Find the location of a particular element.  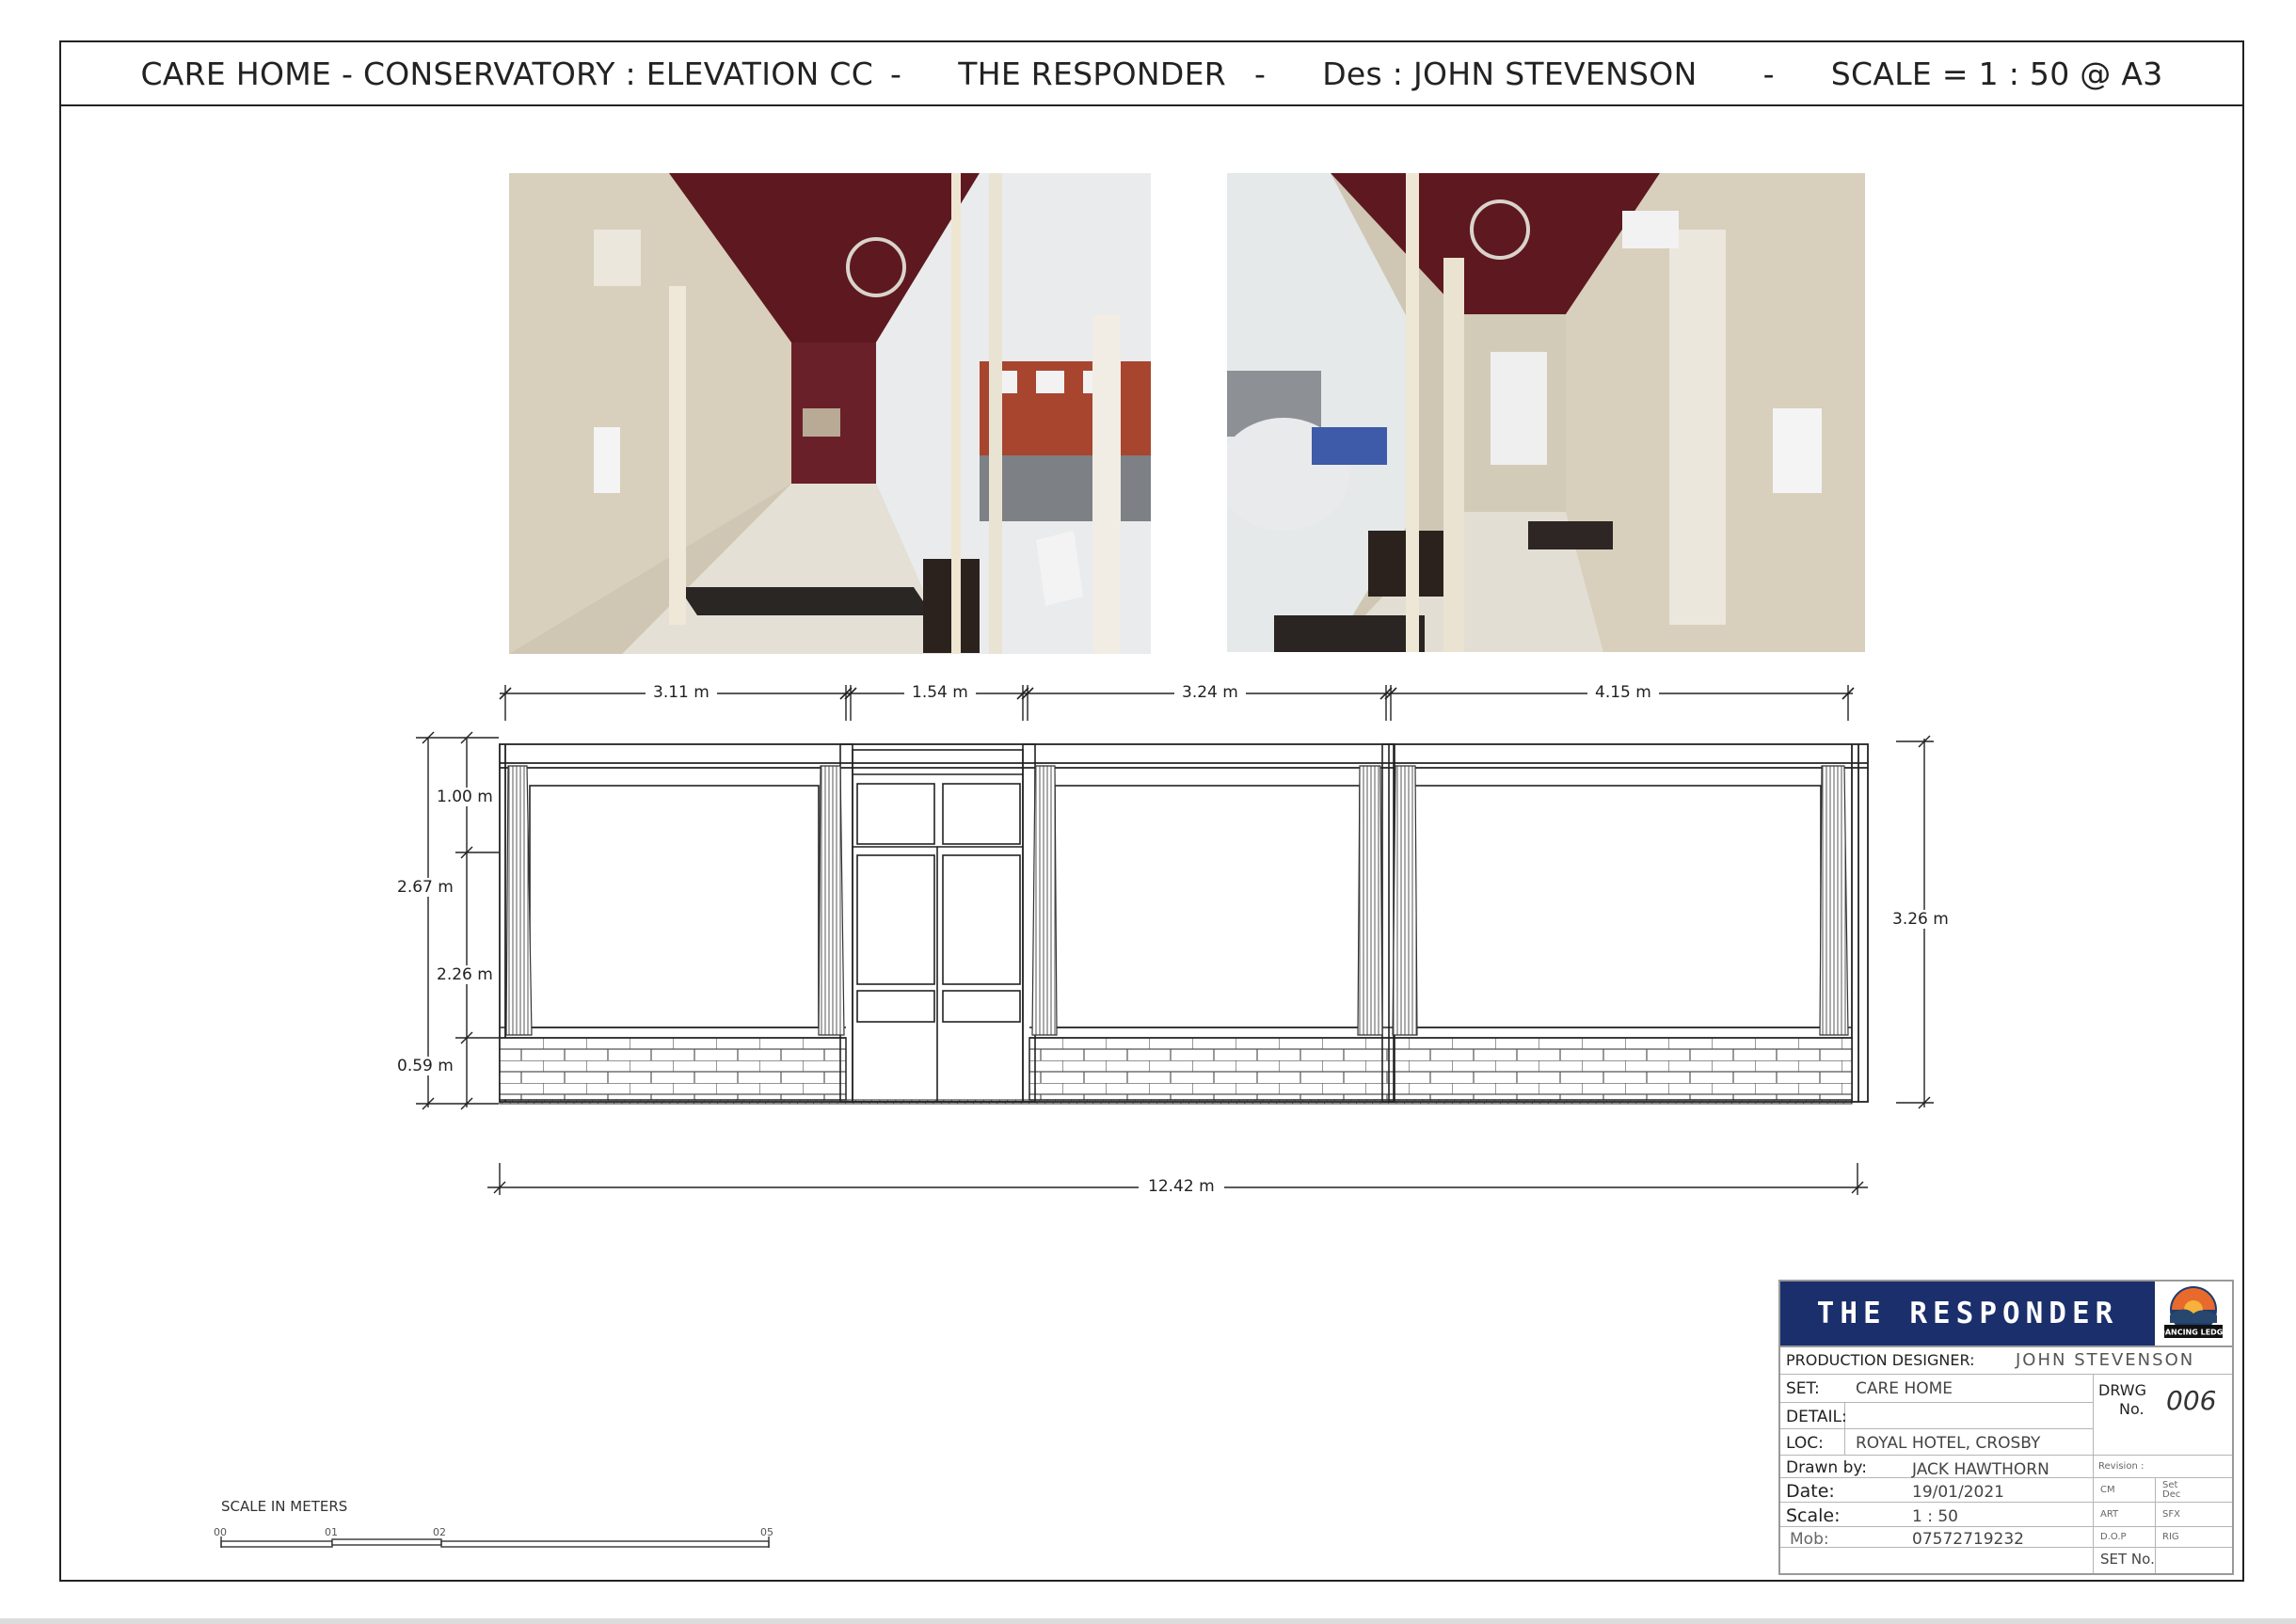

production-designer-label: PRODUCTION DESIGNER: is located at coordinates (1880, 1360).